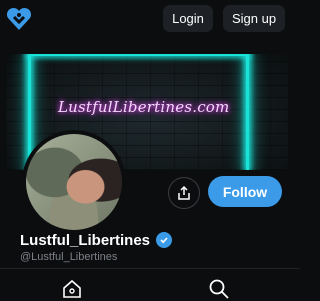  Describe the element at coordinates (72, 289) in the screenshot. I see `home-icon` at that location.